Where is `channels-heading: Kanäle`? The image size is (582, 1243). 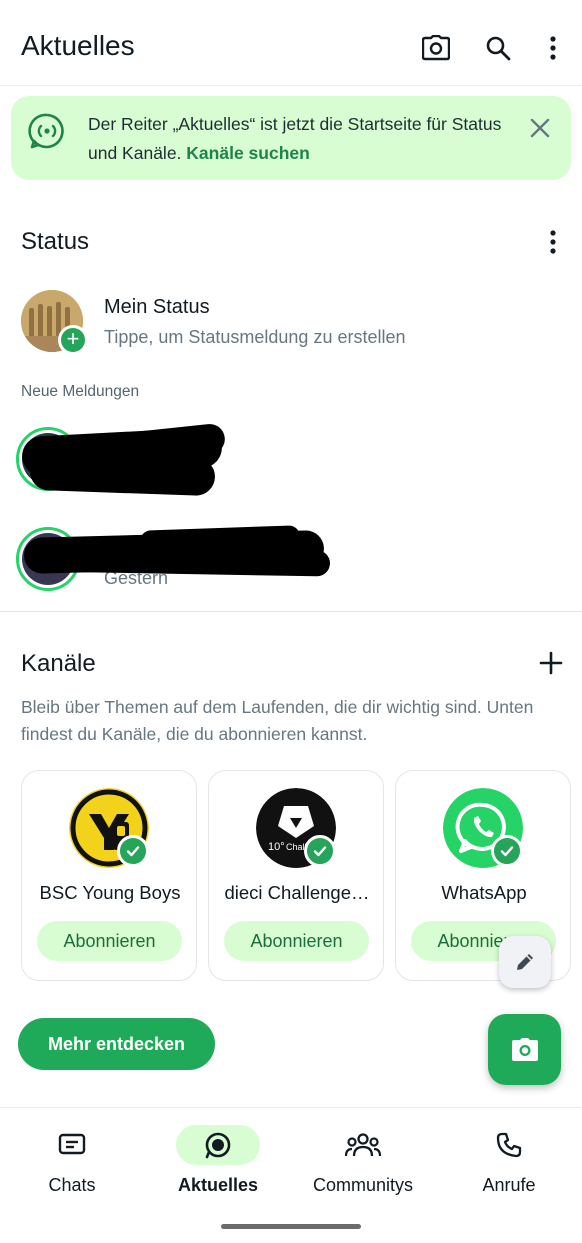
channels-heading: Kanäle is located at coordinates (58, 663).